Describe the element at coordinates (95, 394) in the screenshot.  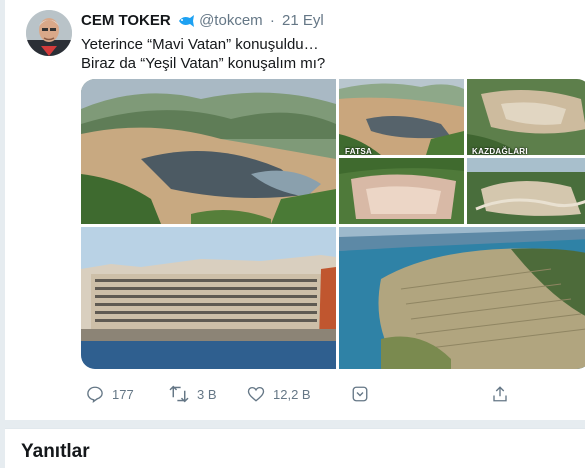
I see `reply-icon` at that location.